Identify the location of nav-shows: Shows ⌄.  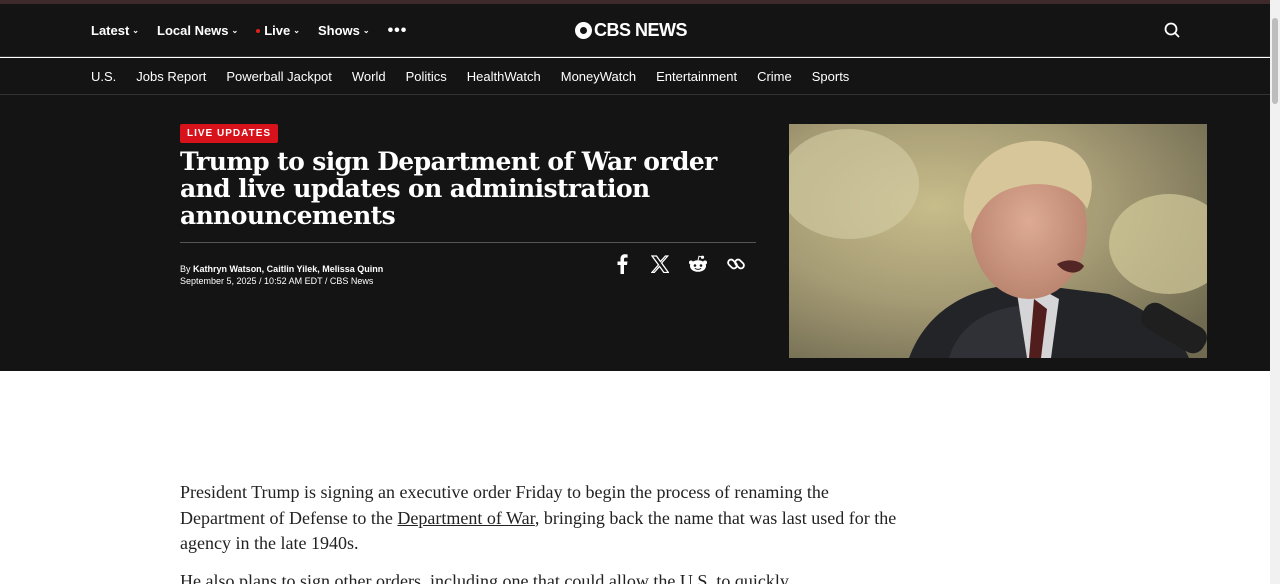
(344, 30).